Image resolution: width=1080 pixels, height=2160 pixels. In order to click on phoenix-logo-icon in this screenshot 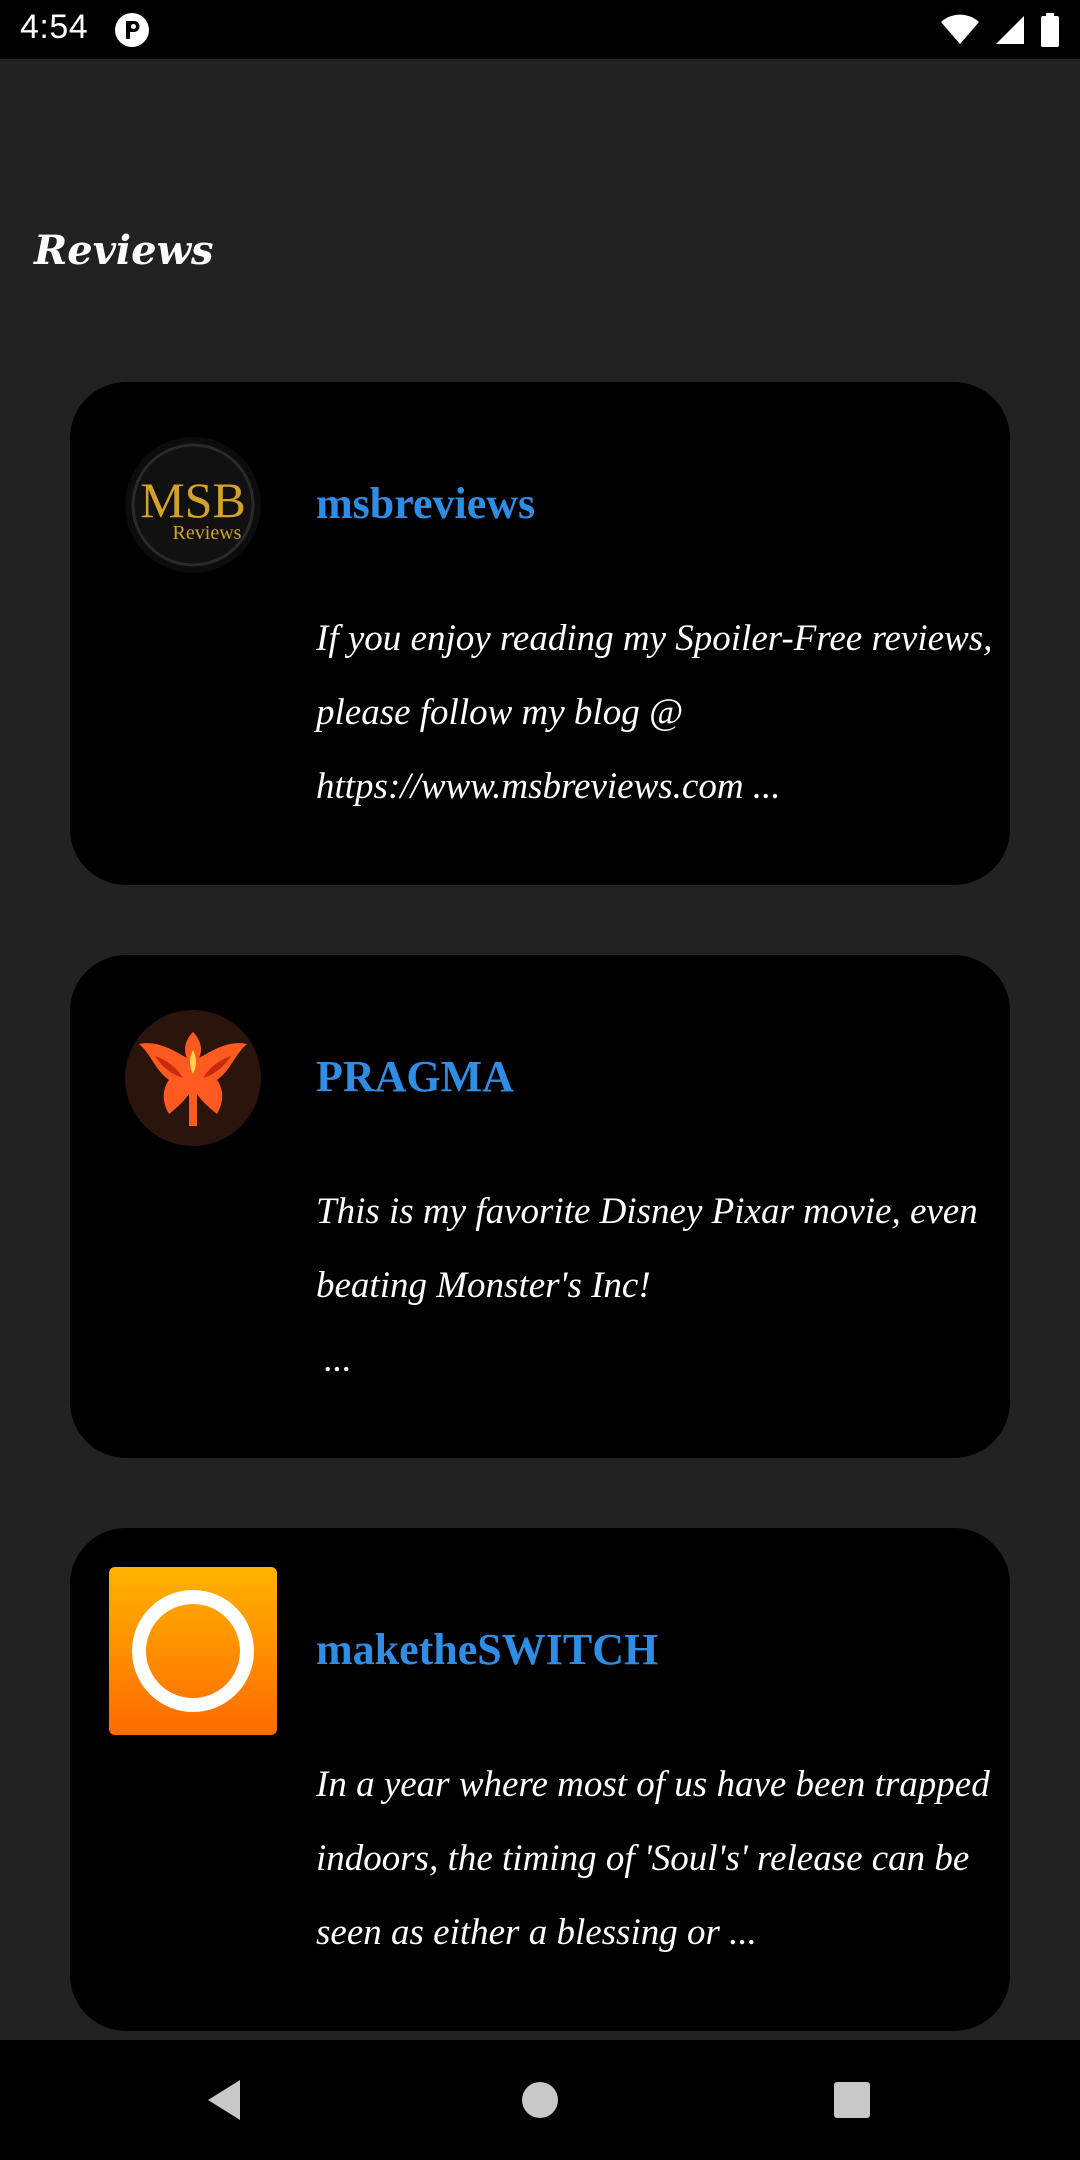, I will do `click(193, 1078)`.